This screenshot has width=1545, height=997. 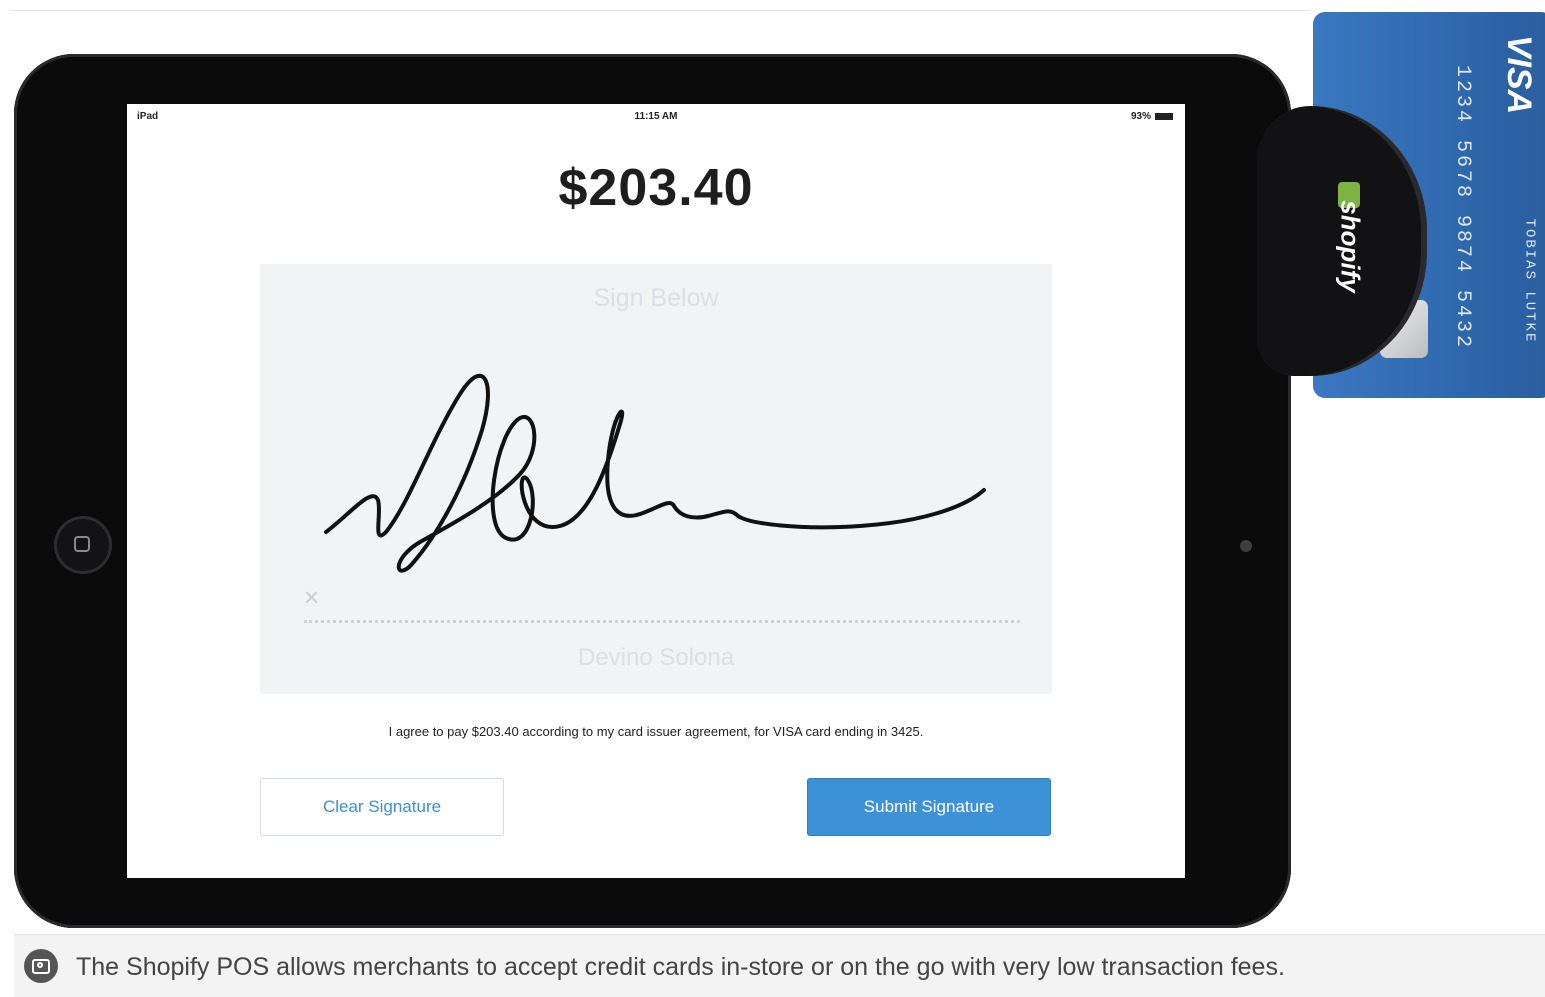 What do you see at coordinates (1529, 281) in the screenshot?
I see `card-holder-name: TOBIAS LUTKE` at bounding box center [1529, 281].